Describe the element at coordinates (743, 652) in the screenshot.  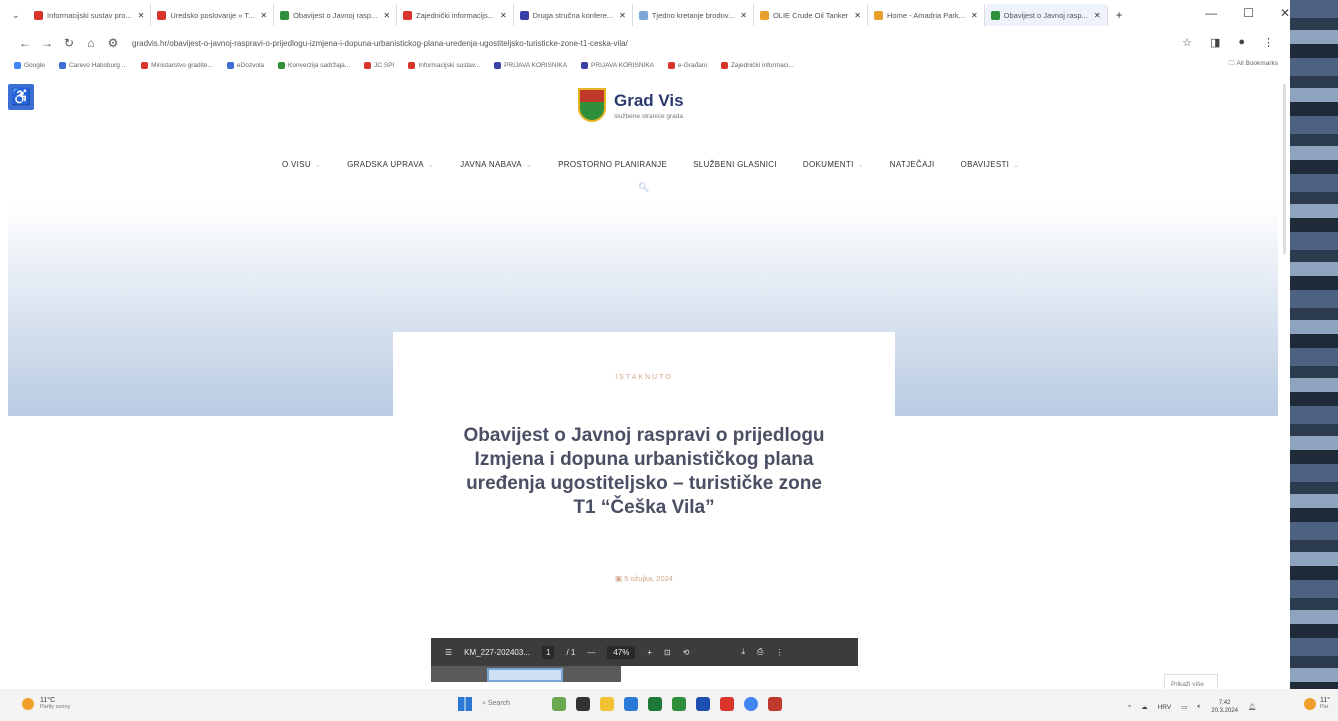
I see `download-icon: ⤓` at that location.